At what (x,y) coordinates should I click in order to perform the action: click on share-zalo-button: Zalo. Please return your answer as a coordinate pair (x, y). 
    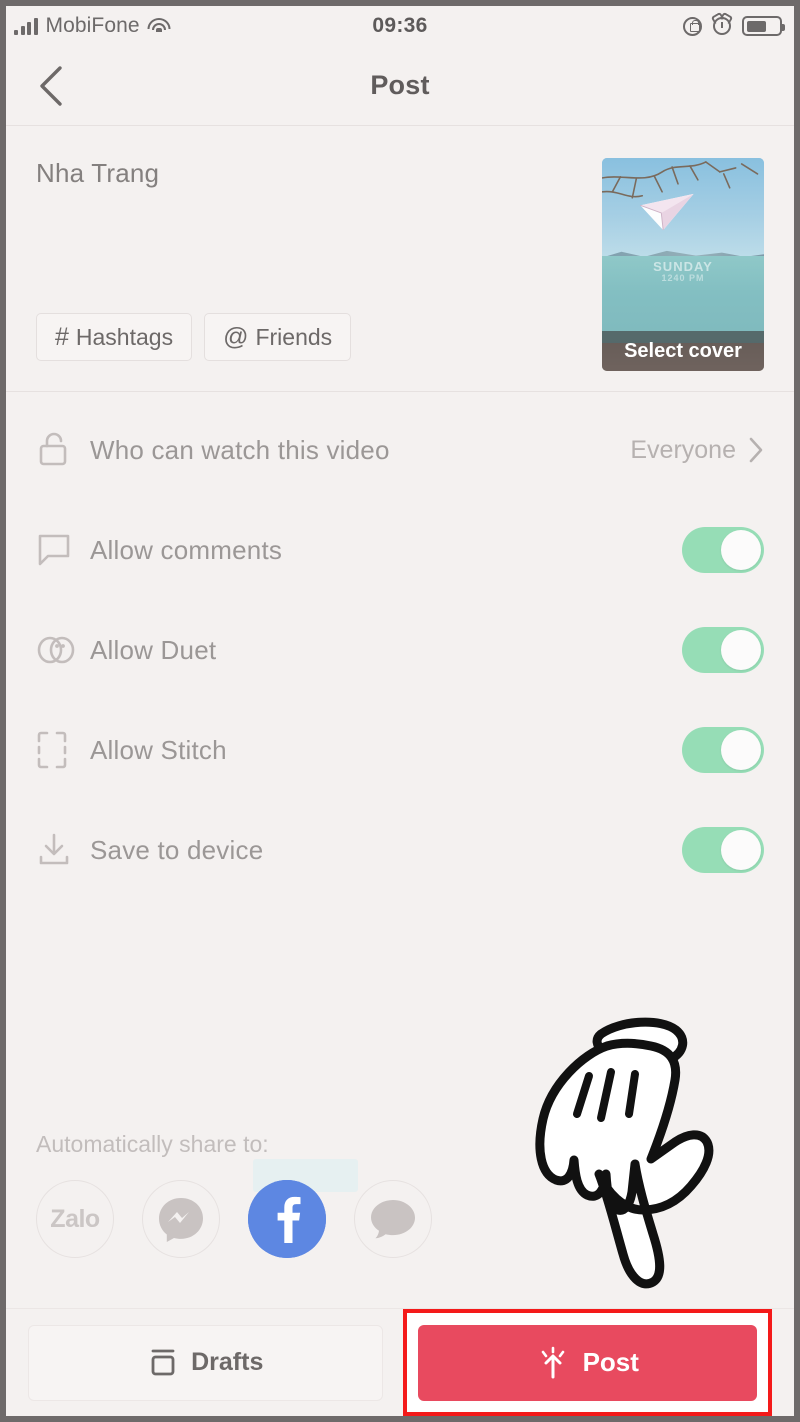
    Looking at the image, I should click on (75, 1219).